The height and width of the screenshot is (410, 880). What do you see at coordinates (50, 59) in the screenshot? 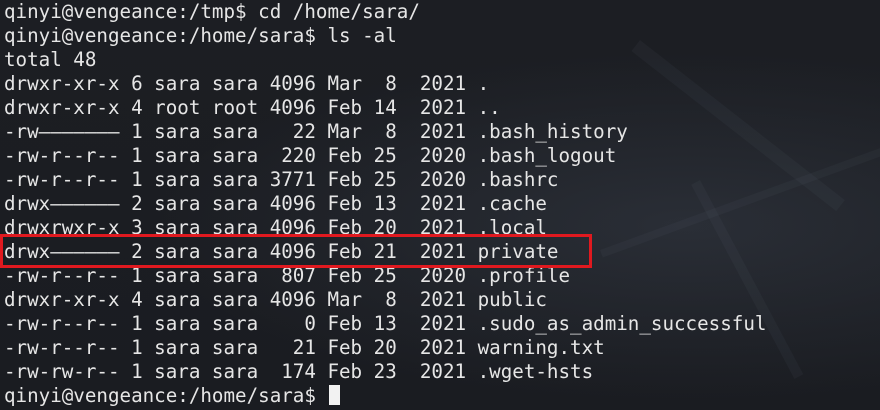
I see `terminal-line-total: total 48` at bounding box center [50, 59].